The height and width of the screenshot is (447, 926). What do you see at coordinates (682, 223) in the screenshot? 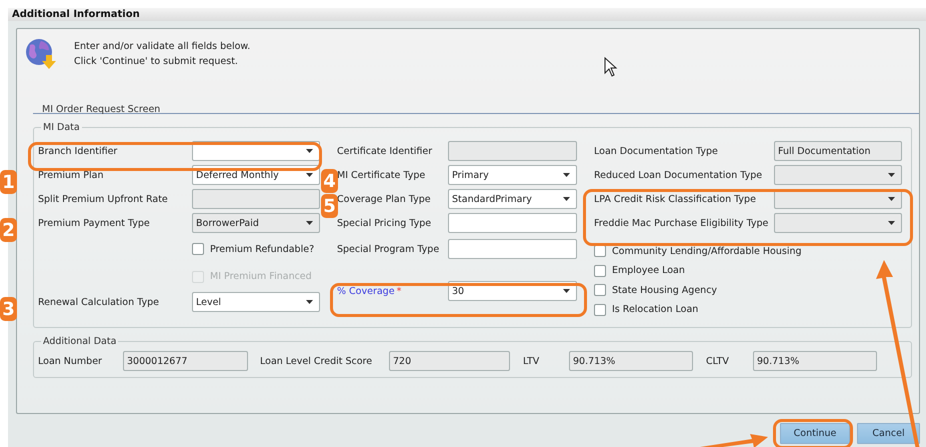
I see `field-label: Freddie Mac Purchase Eligibility Type` at bounding box center [682, 223].